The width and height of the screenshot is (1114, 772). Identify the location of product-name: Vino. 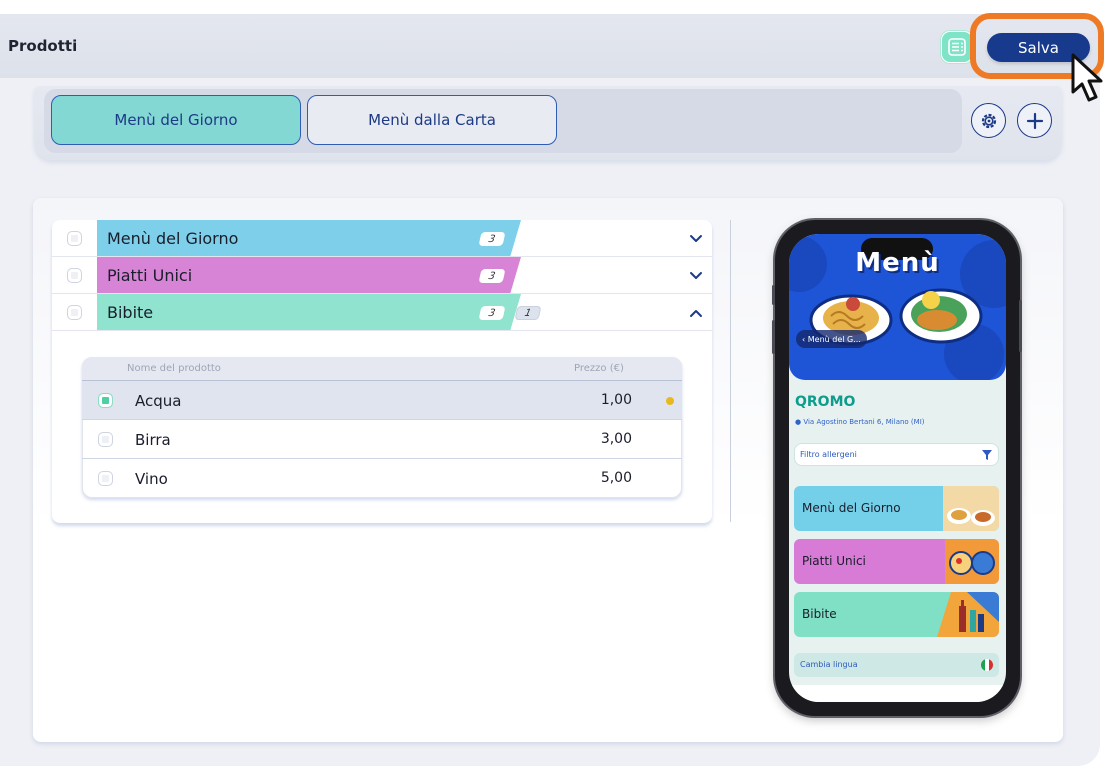
(151, 479).